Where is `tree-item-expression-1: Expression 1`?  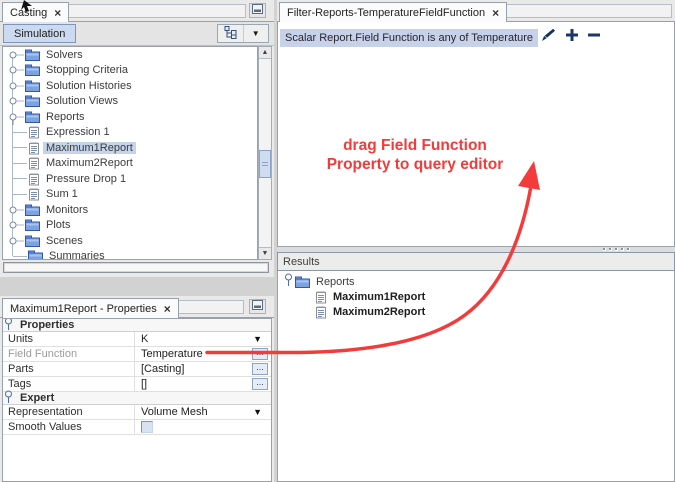
tree-item-expression-1: Expression 1 is located at coordinates (130, 133).